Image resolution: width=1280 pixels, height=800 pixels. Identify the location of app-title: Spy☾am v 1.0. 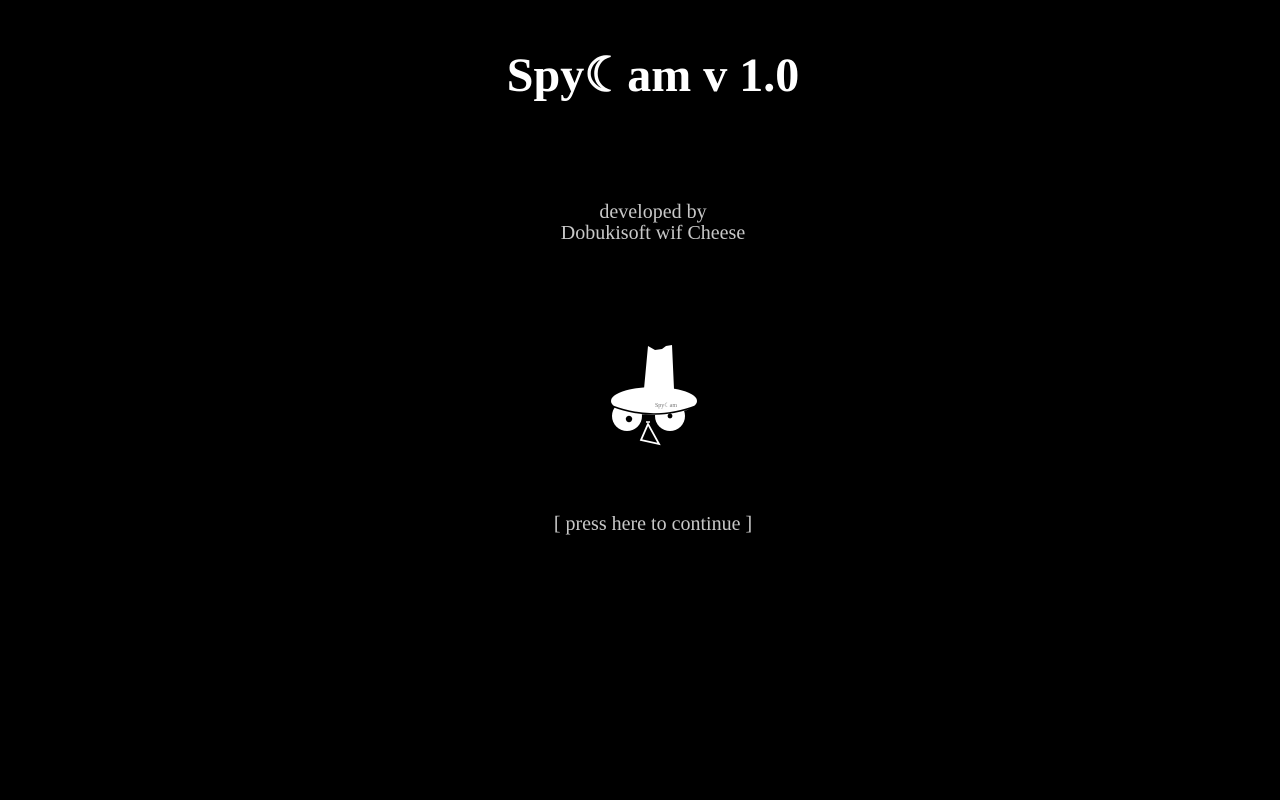
(640, 76).